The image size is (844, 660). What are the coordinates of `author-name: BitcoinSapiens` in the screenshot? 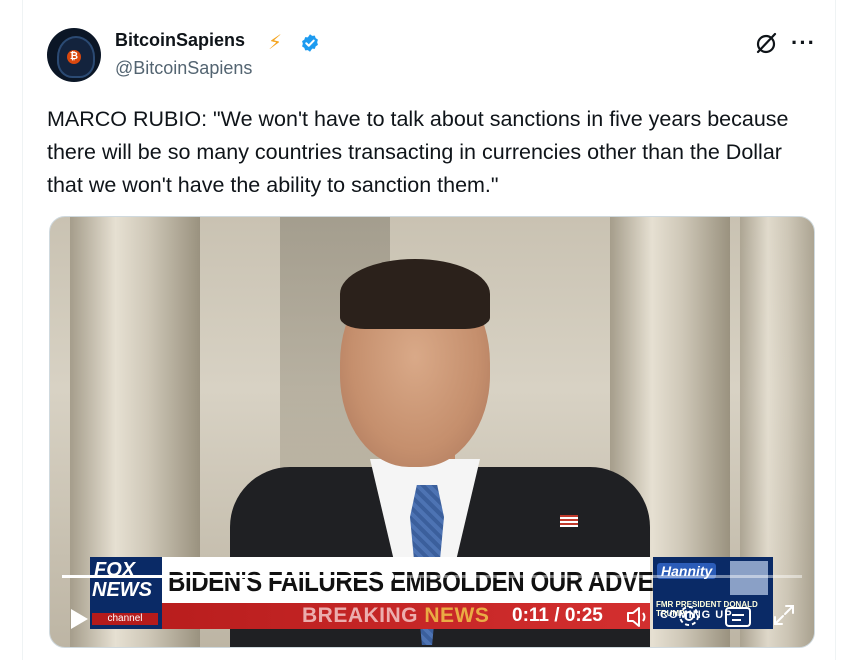 It's located at (180, 40).